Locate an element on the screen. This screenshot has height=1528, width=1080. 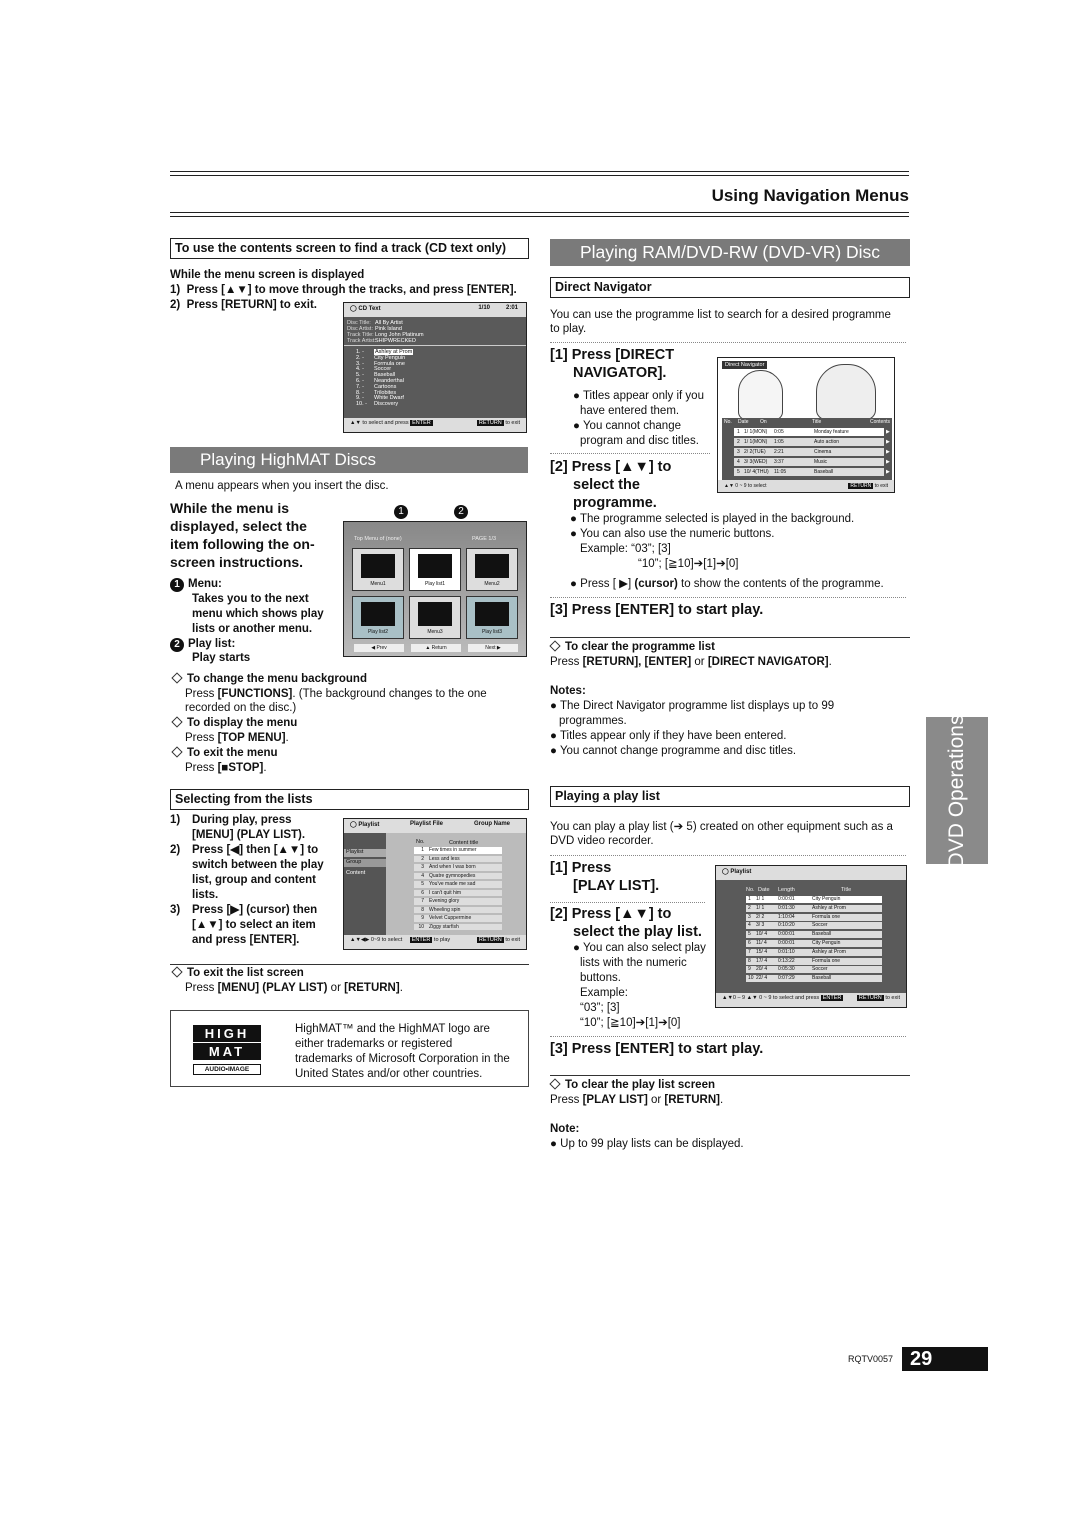
col-header: No. is located at coordinates (420, 842).